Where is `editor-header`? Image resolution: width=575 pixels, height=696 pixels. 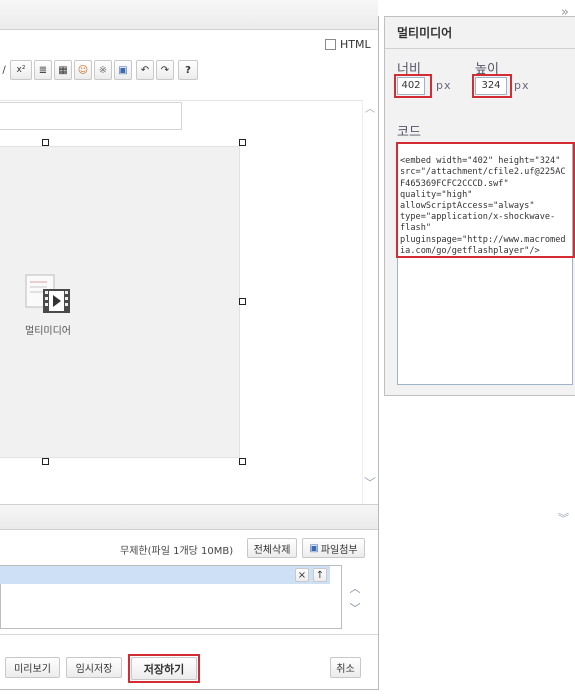
editor-header is located at coordinates (189, 15).